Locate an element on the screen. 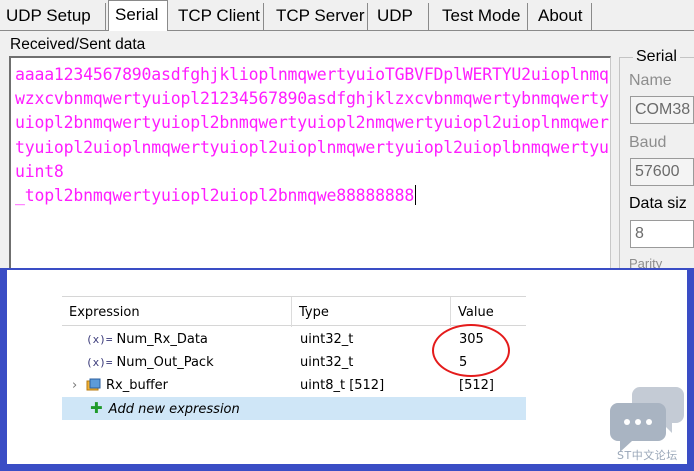 This screenshot has width=694, height=471. expr-name: Num_Rx_Data is located at coordinates (162, 339).